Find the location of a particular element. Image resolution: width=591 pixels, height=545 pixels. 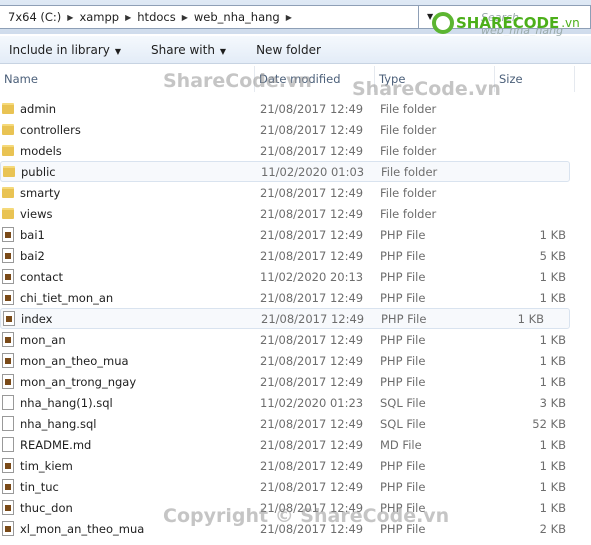

file-name: nha_hang(1).sql is located at coordinates (66, 402).